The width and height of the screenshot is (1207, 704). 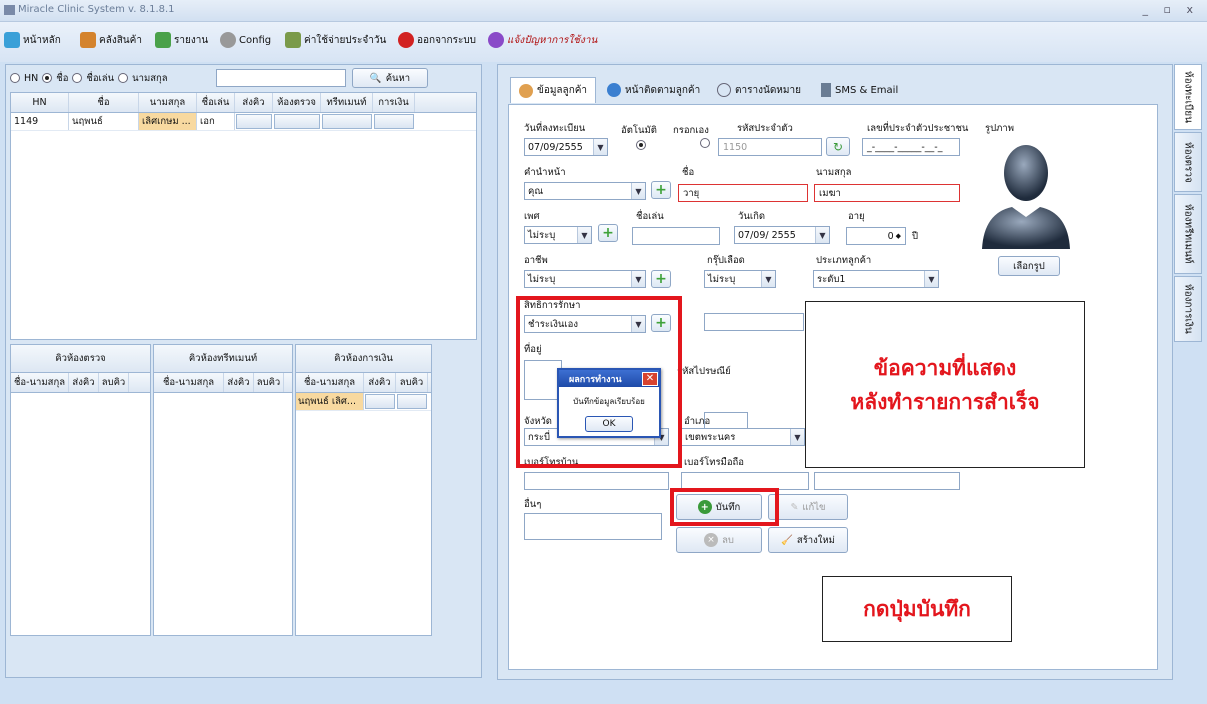 I want to click on cell-hn: 1149, so click(x=40, y=121).